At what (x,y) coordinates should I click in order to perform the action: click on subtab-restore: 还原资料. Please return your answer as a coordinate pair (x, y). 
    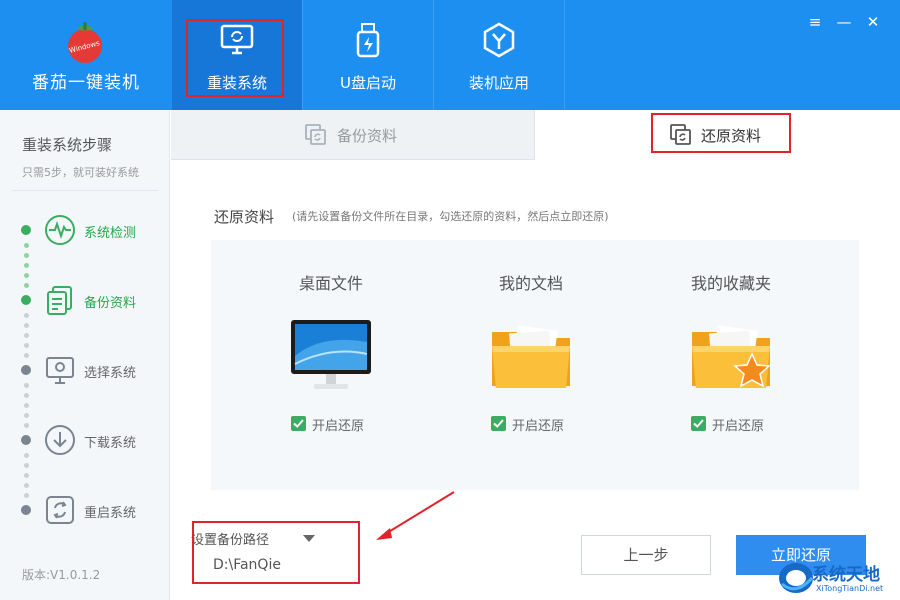
    Looking at the image, I should click on (717, 135).